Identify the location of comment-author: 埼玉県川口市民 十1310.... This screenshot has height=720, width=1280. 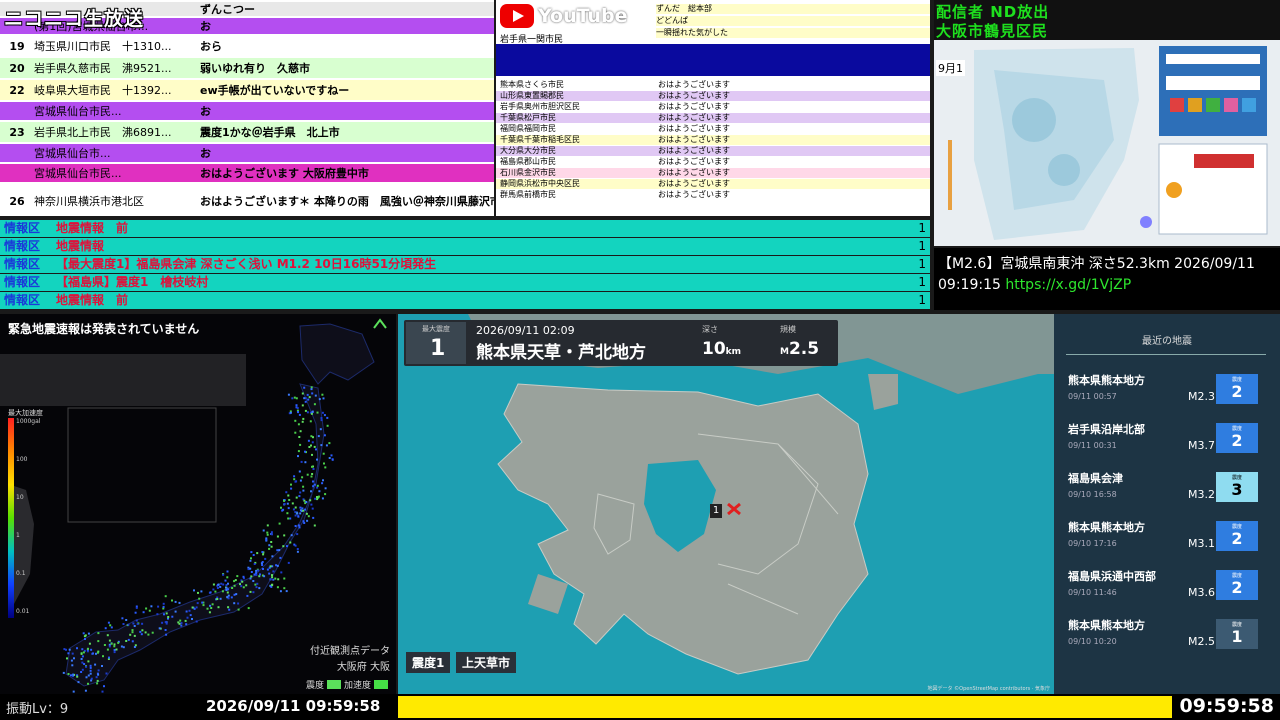
(103, 46).